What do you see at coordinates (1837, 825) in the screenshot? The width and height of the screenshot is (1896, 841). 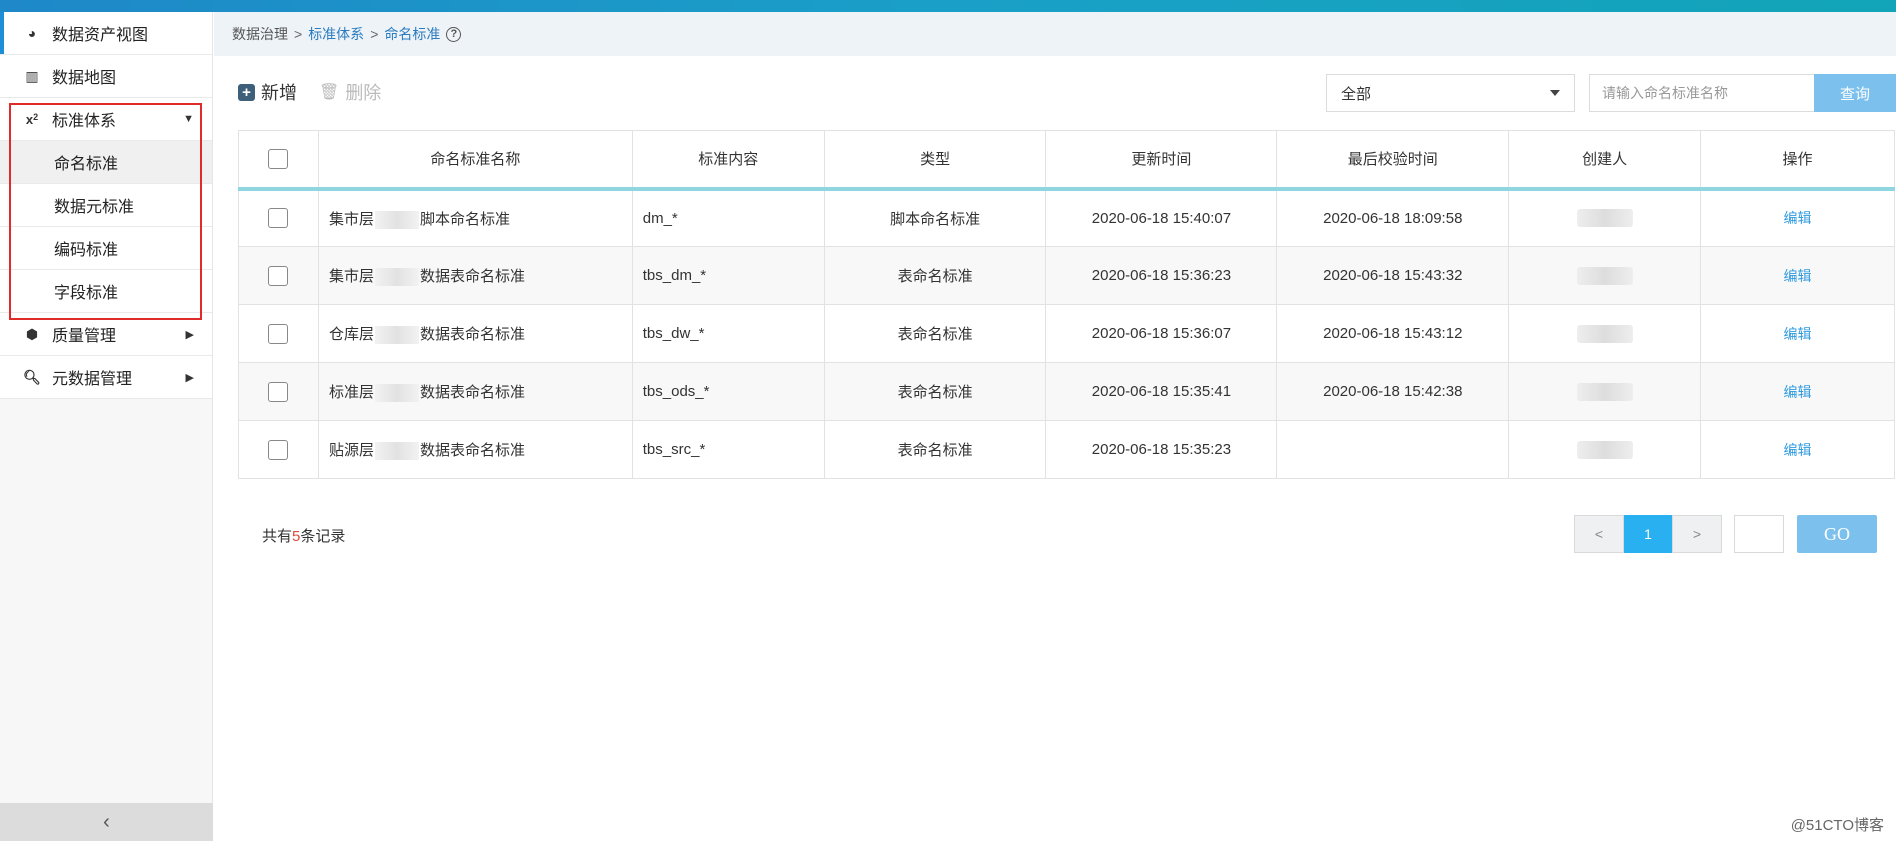 I see `watermark: @51CTO博客` at bounding box center [1837, 825].